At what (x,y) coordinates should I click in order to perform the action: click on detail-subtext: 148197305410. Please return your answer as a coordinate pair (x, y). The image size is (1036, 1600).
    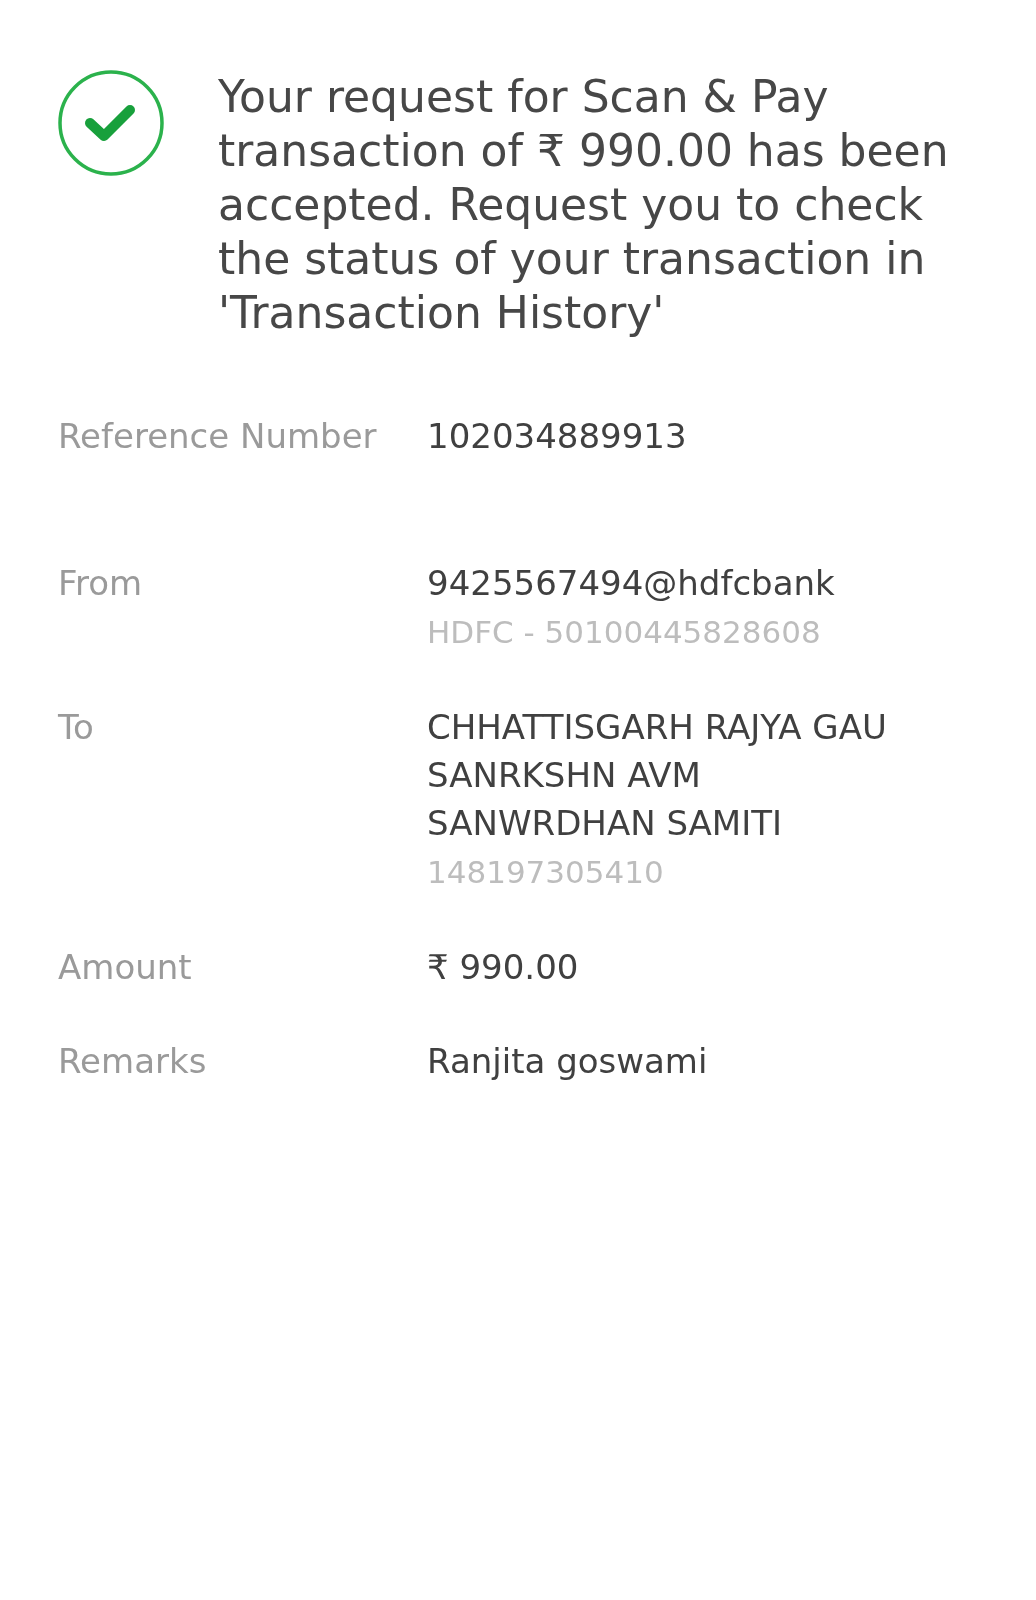
    Looking at the image, I should click on (545, 872).